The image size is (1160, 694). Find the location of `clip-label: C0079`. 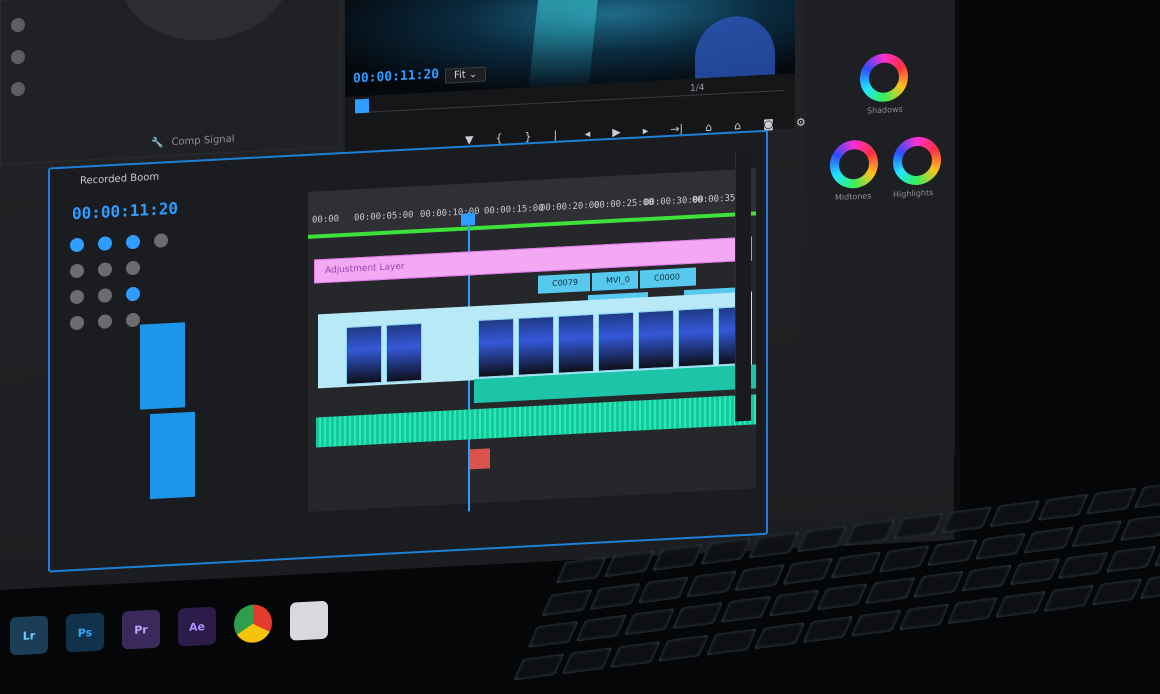

clip-label: C0079 is located at coordinates (564, 283).